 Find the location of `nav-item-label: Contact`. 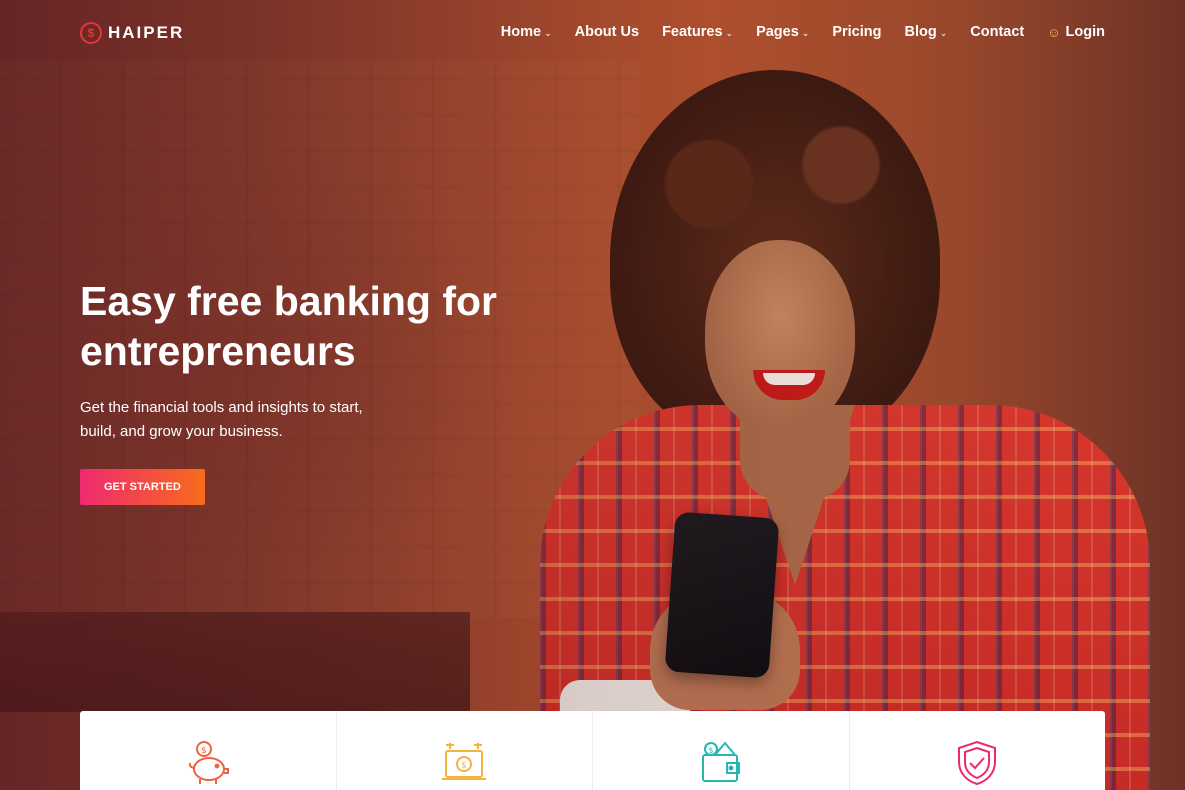

nav-item-label: Contact is located at coordinates (997, 32).